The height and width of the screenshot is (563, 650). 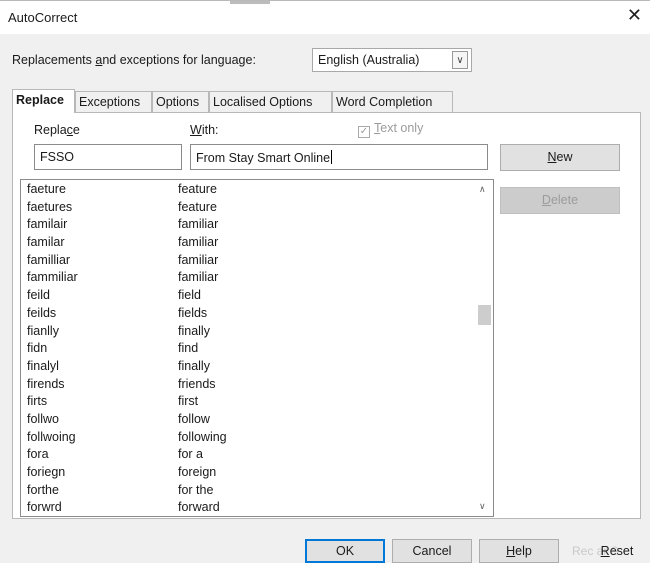 What do you see at coordinates (51, 436) in the screenshot?
I see `replace-cell: follwoing` at bounding box center [51, 436].